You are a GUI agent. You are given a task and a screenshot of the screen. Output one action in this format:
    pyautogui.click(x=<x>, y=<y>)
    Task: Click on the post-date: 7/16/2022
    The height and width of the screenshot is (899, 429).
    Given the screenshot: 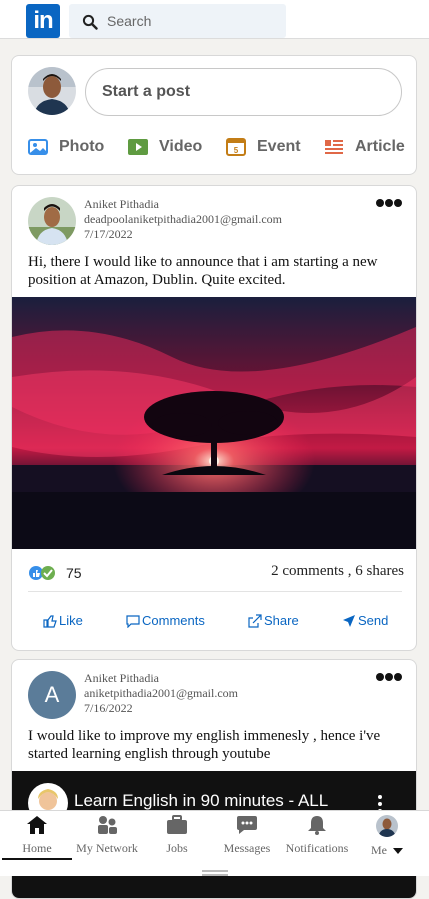 What is the action you would take?
    pyautogui.click(x=108, y=708)
    